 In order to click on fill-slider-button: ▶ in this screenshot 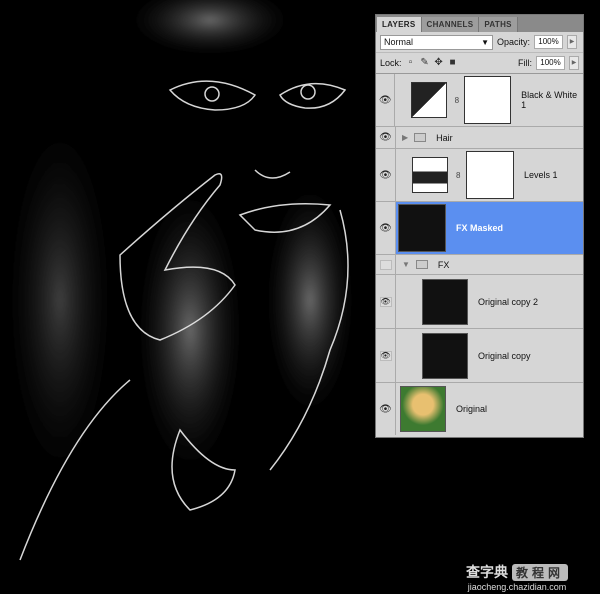, I will do `click(574, 63)`.